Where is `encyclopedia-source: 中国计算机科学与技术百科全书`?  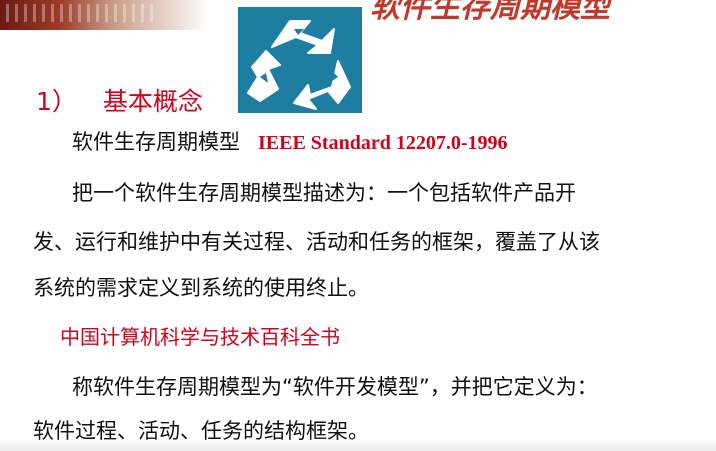 encyclopedia-source: 中国计算机科学与技术百科全书 is located at coordinates (200, 337).